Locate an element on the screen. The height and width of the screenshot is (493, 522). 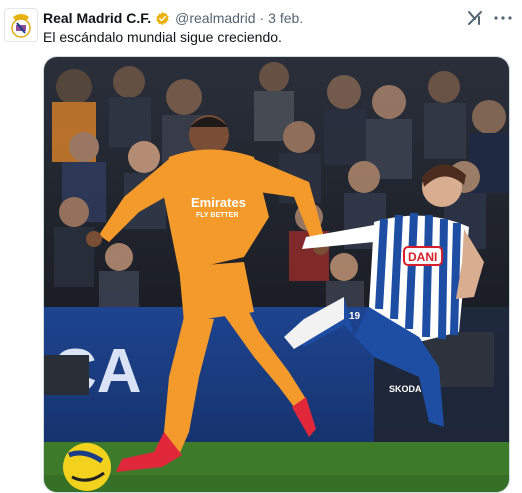
tweet-header: Real Madrid C.F. @realmadrid · 3 feb. is located at coordinates (173, 18).